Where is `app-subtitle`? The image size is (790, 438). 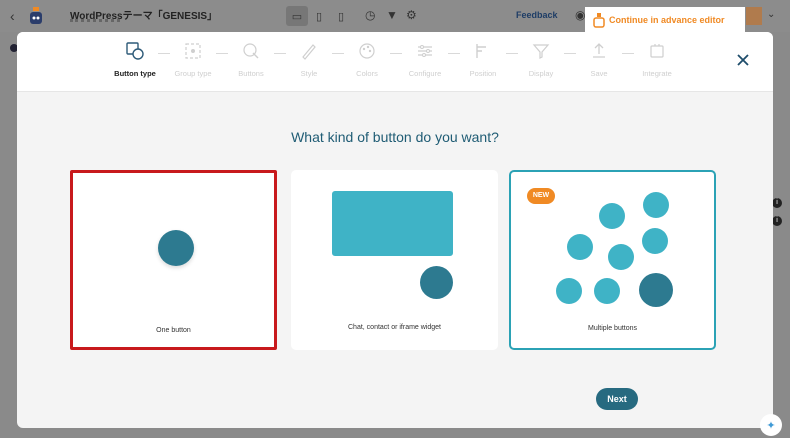
app-subtitle is located at coordinates (95, 21).